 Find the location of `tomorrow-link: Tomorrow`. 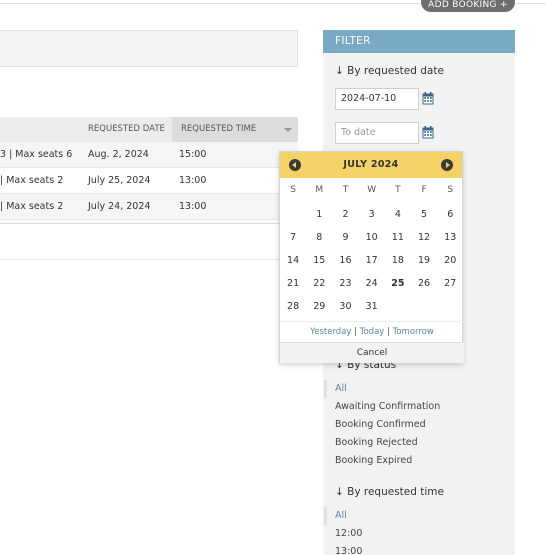

tomorrow-link: Tomorrow is located at coordinates (413, 332).